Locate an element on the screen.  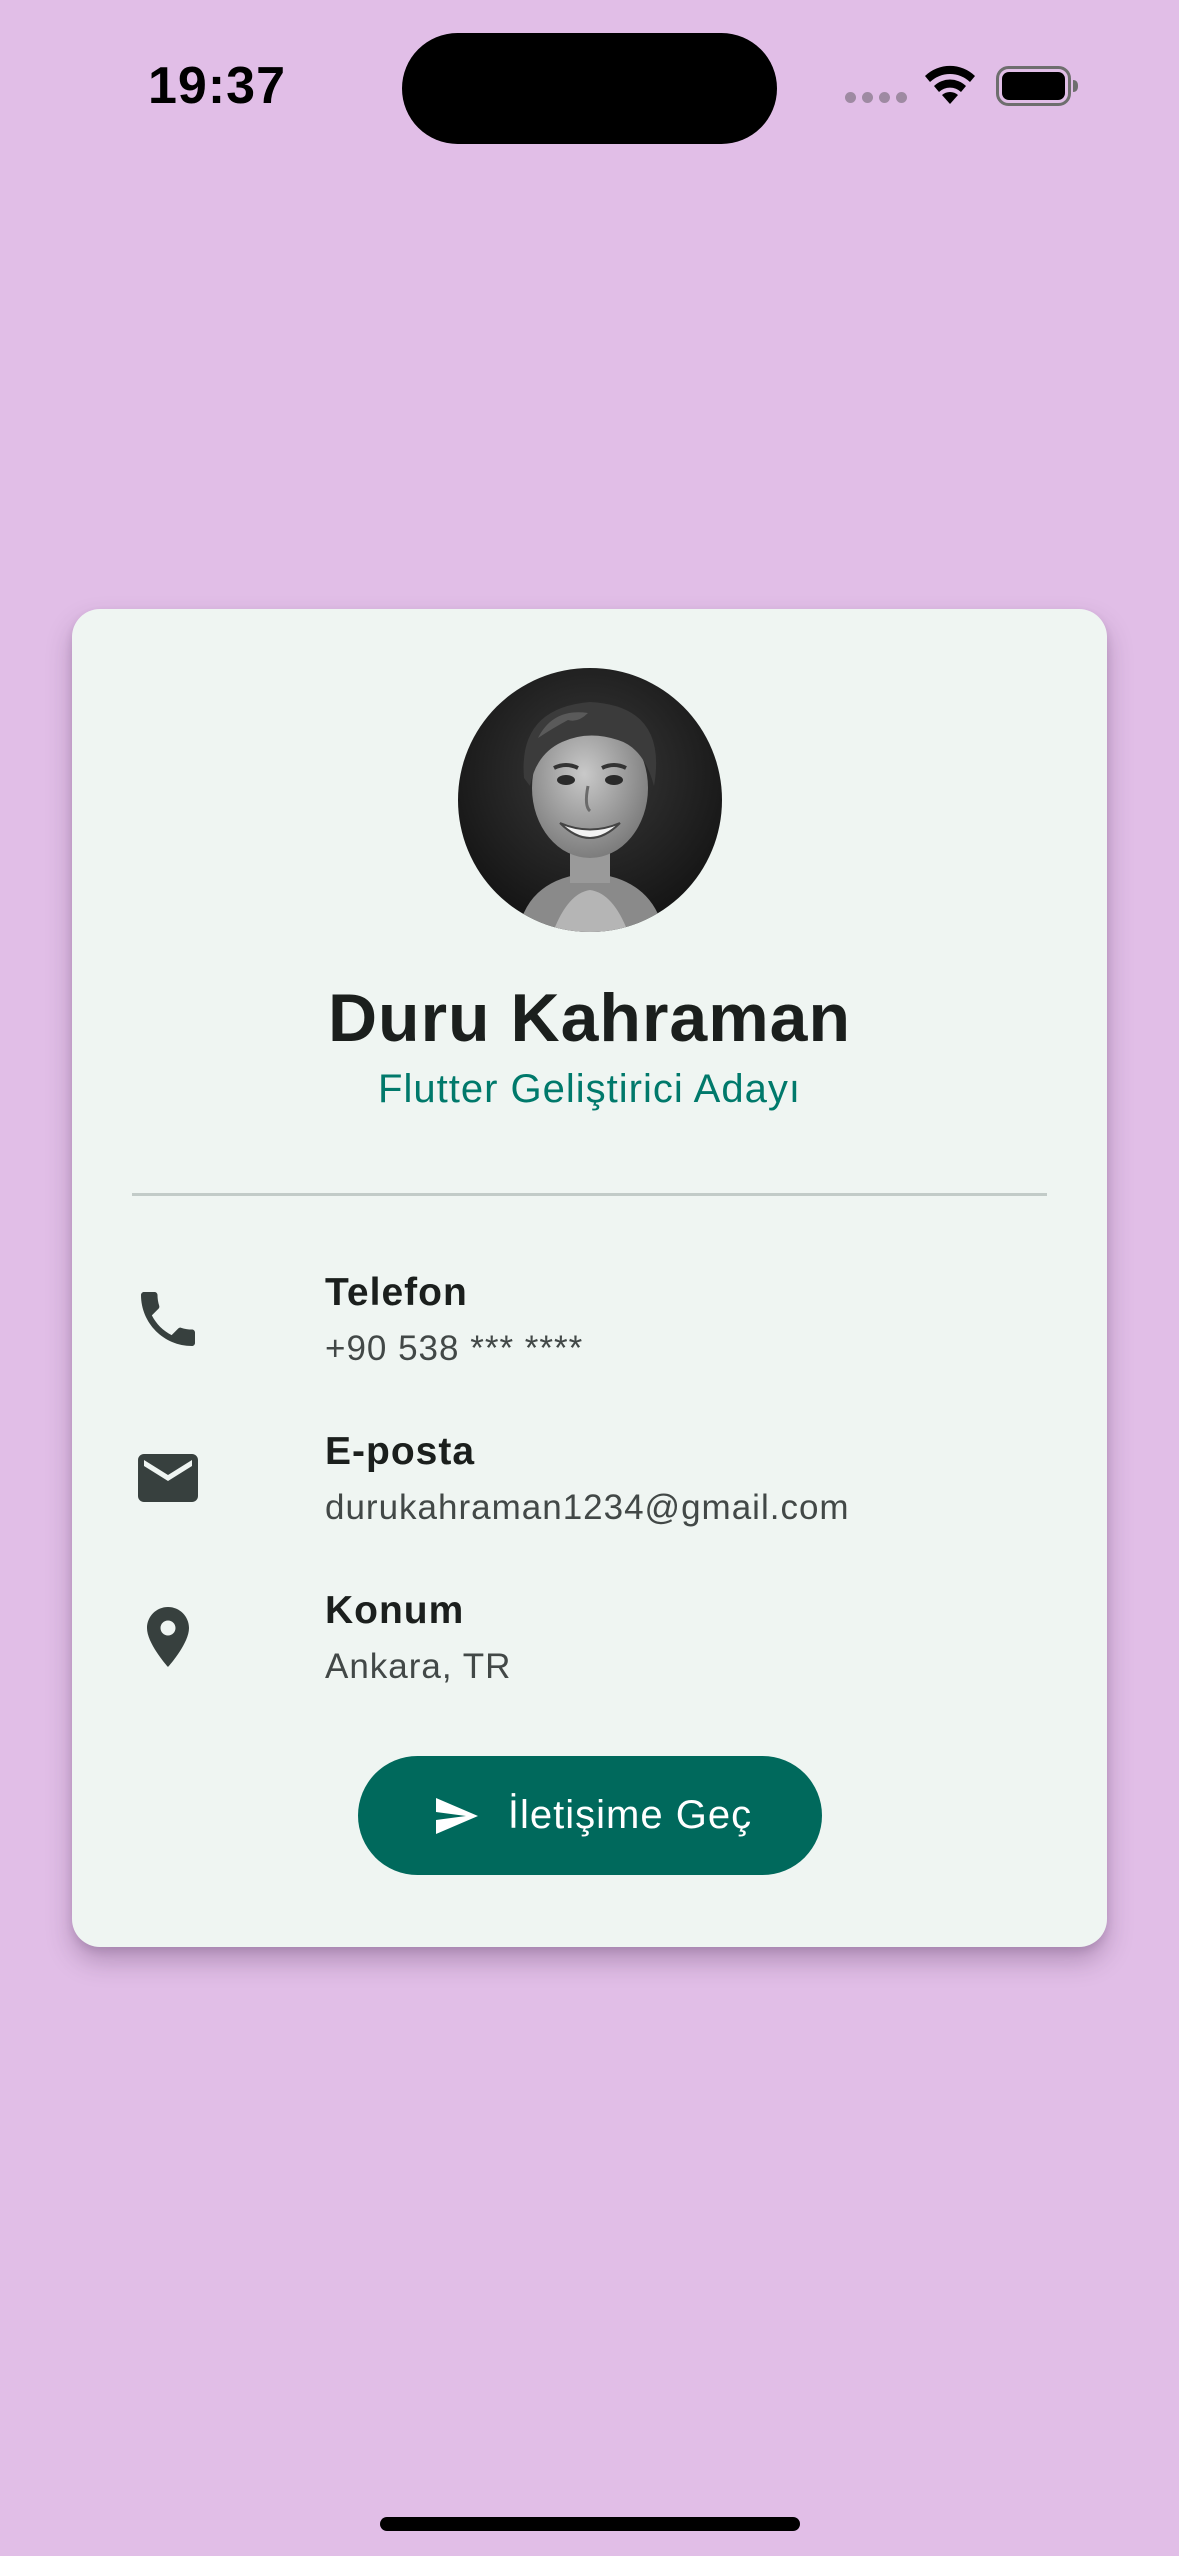
send-icon is located at coordinates (456, 1815).